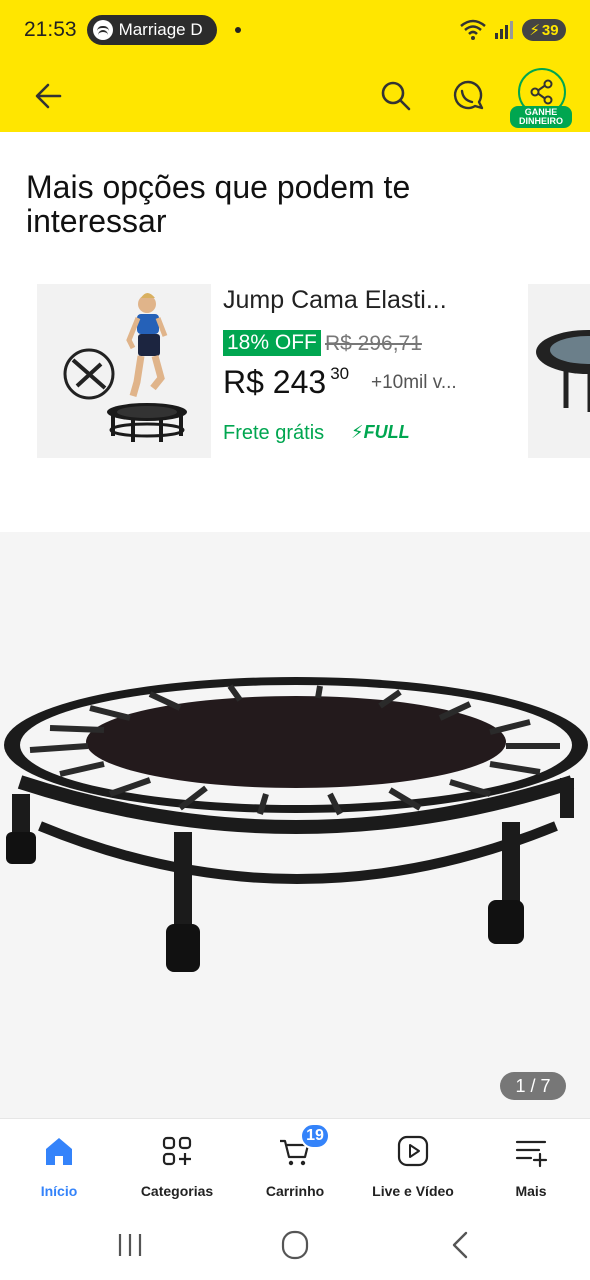  Describe the element at coordinates (504, 30) in the screenshot. I see `signal-icon` at that location.